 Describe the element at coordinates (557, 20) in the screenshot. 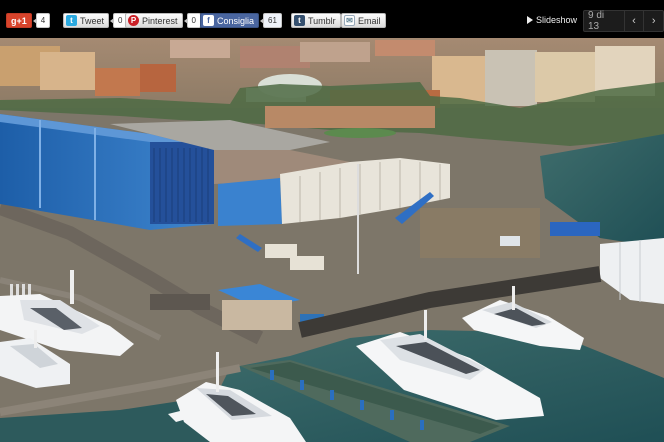

I see `slideshow-label: Slideshow` at that location.